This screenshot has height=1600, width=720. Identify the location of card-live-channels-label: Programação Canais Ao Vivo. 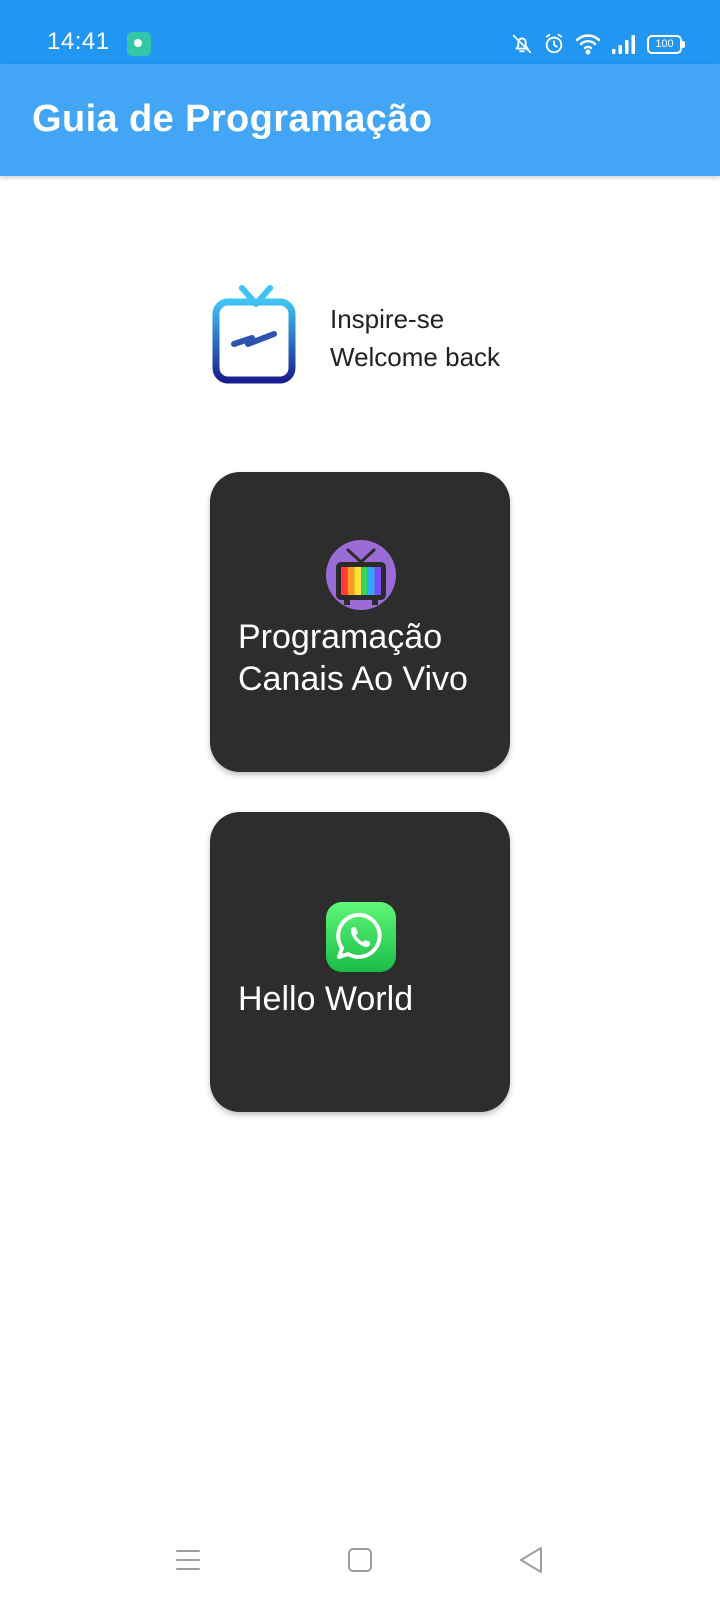
(353, 658).